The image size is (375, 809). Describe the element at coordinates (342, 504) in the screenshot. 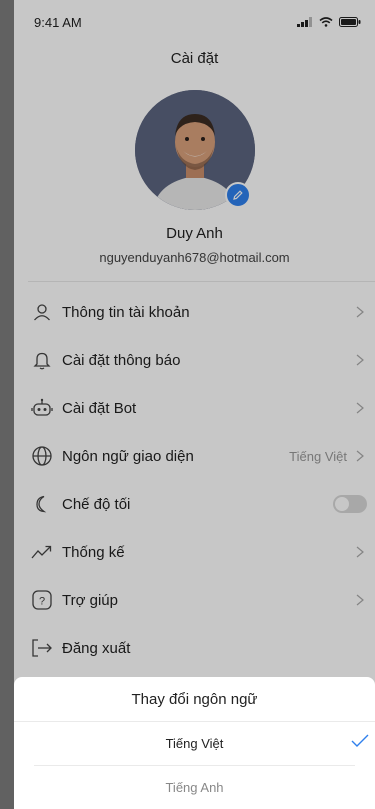

I see `toggle-knob` at that location.